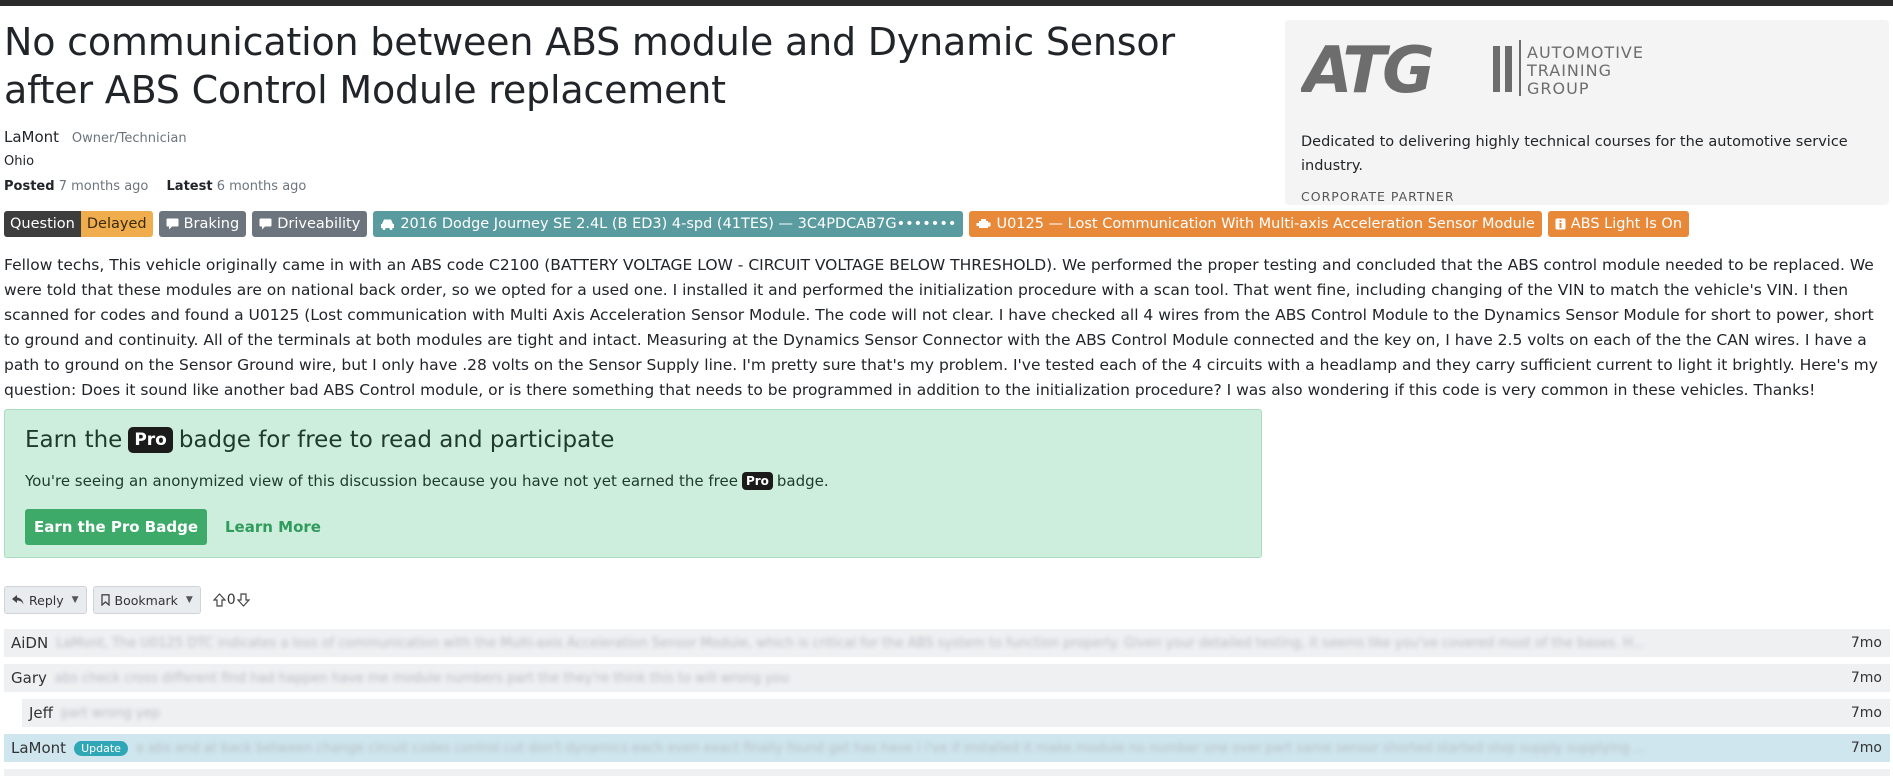 This screenshot has width=1893, height=776. Describe the element at coordinates (111, 713) in the screenshot. I see `reply-snippet: part wrong yep` at that location.